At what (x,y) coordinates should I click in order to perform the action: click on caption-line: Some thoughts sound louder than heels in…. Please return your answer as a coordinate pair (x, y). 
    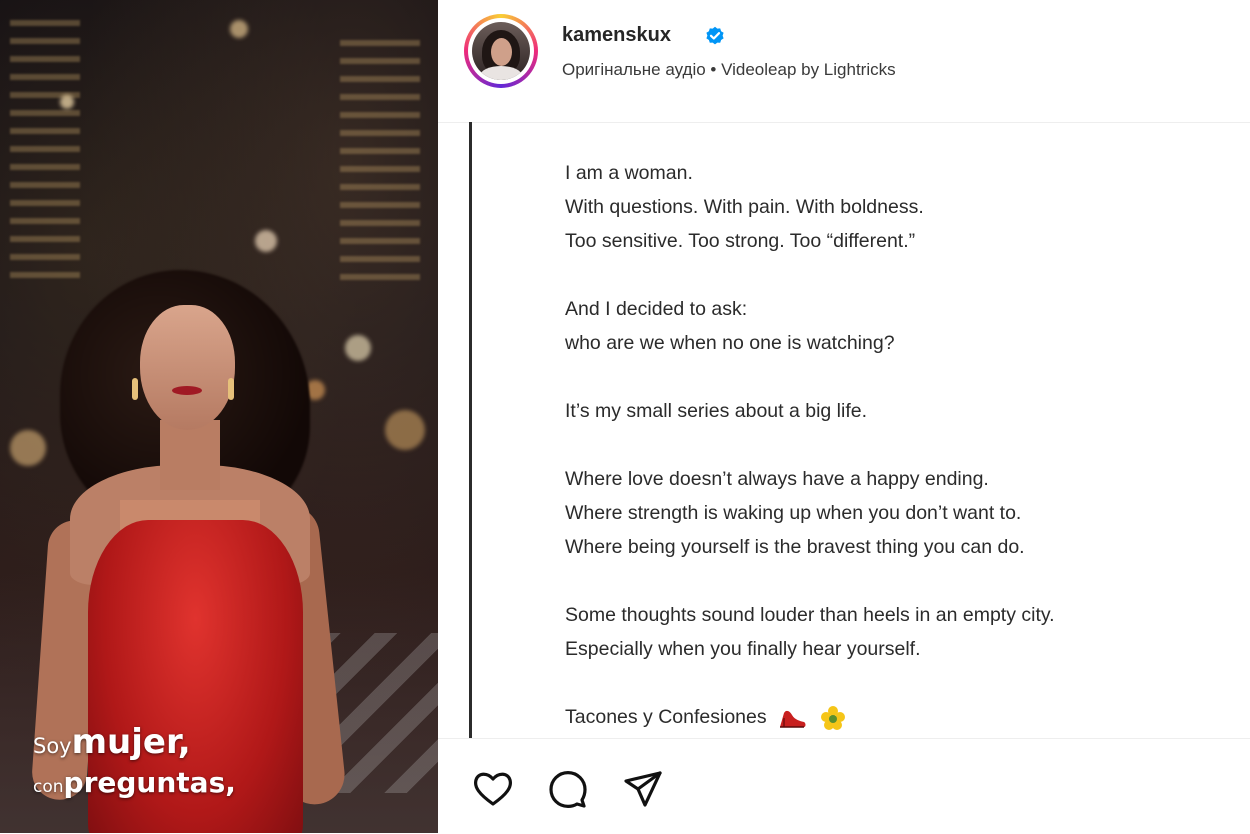
    Looking at the image, I should click on (810, 615).